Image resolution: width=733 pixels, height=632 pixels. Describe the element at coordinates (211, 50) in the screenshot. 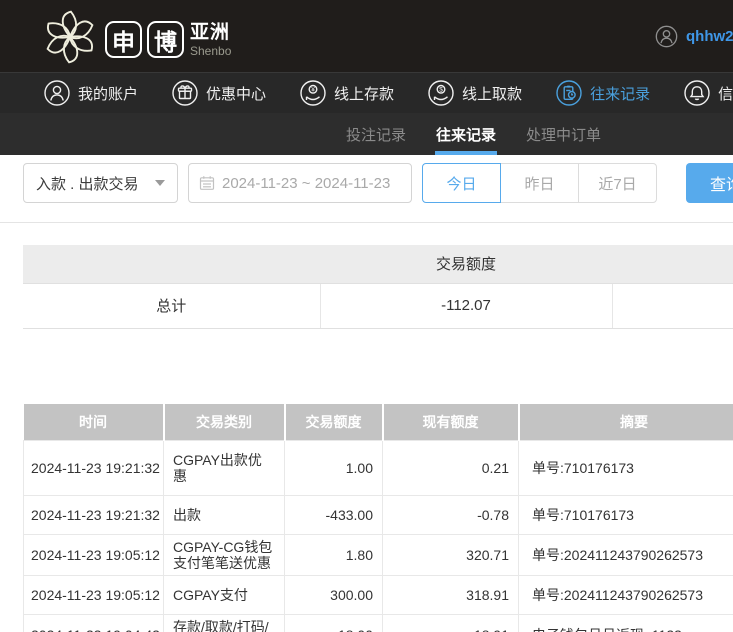

I see `logo-subtitle-text: Shenbo` at that location.